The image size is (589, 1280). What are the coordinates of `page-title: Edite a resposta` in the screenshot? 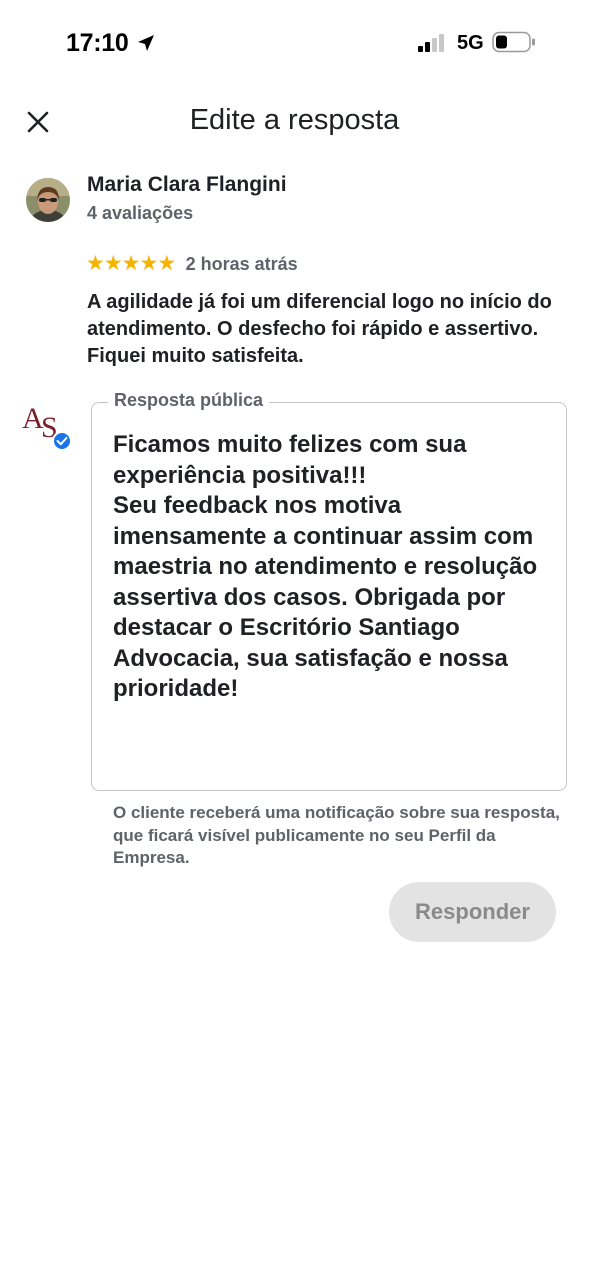 It's located at (294, 120).